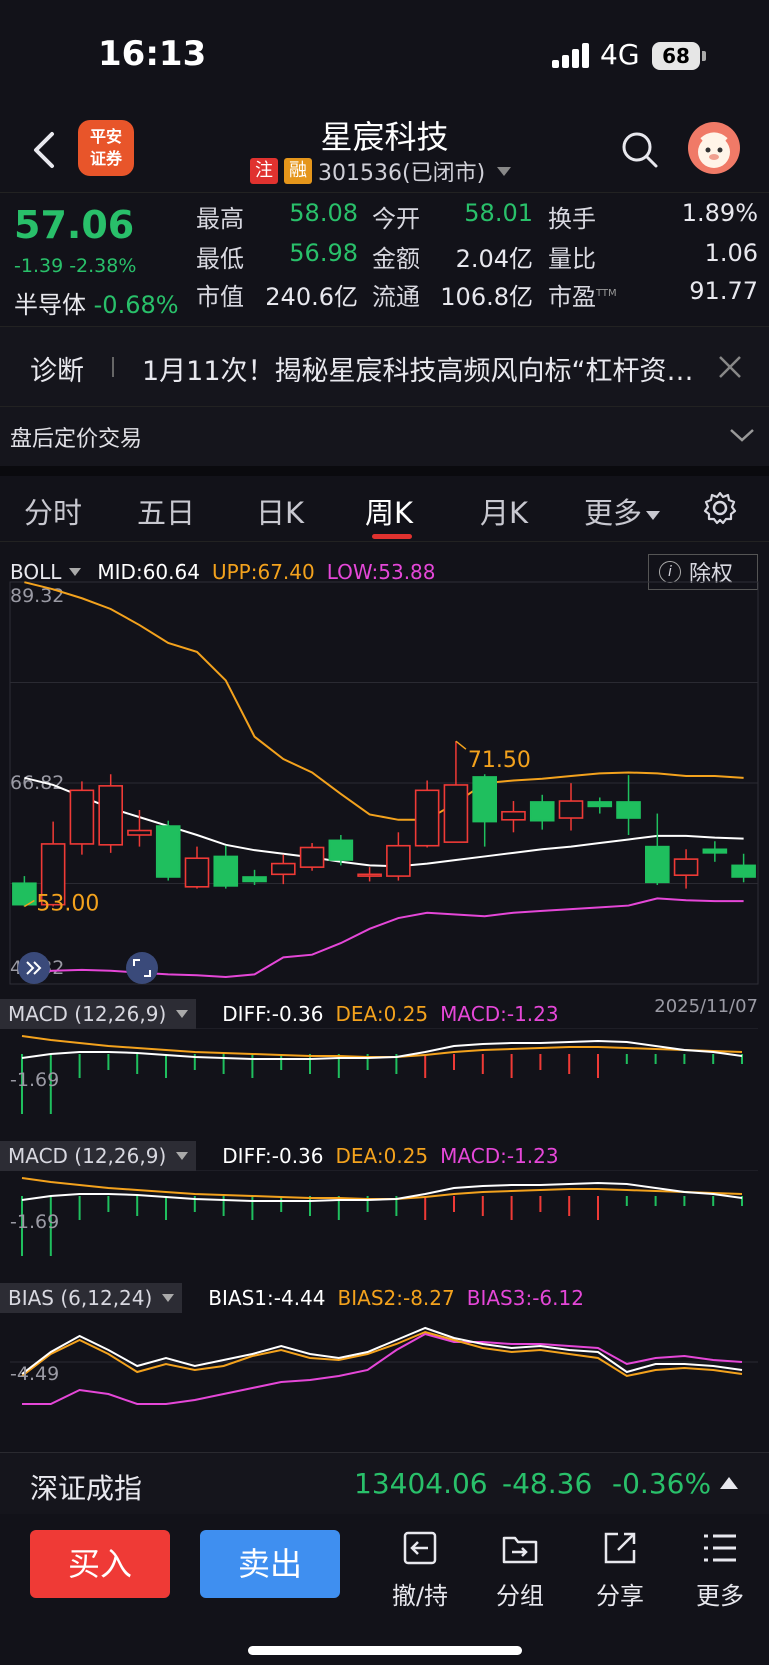  I want to click on quote-value: 240.6亿, so click(311, 297).